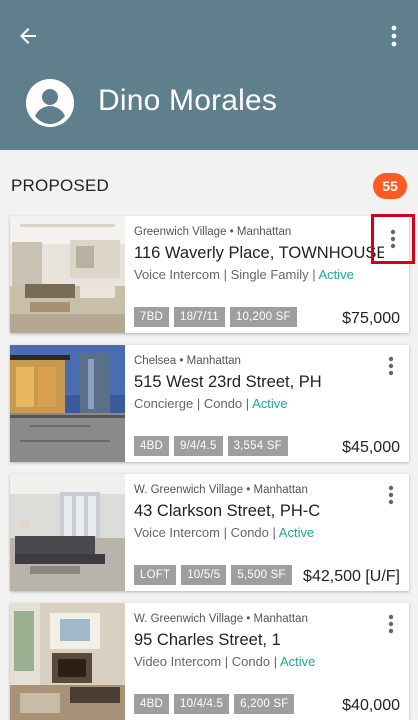  What do you see at coordinates (207, 640) in the screenshot?
I see `listing-address: 95 Charles Street, 1` at bounding box center [207, 640].